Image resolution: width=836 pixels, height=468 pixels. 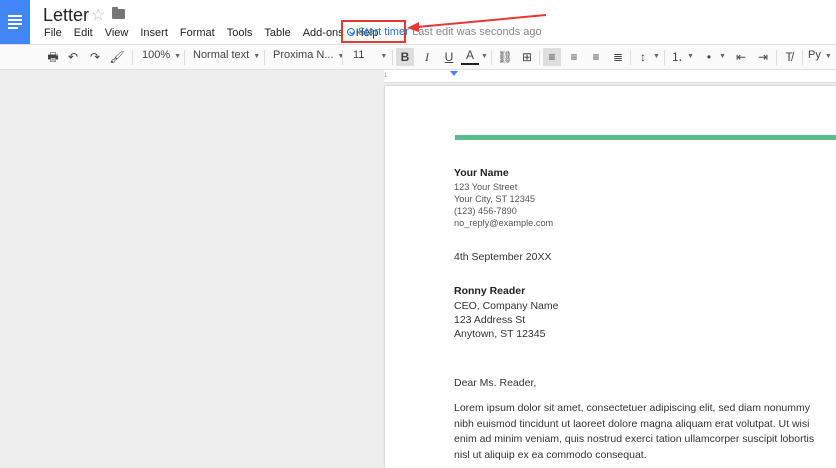 I want to click on sender-street: 123 Your Street, so click(x=486, y=187).